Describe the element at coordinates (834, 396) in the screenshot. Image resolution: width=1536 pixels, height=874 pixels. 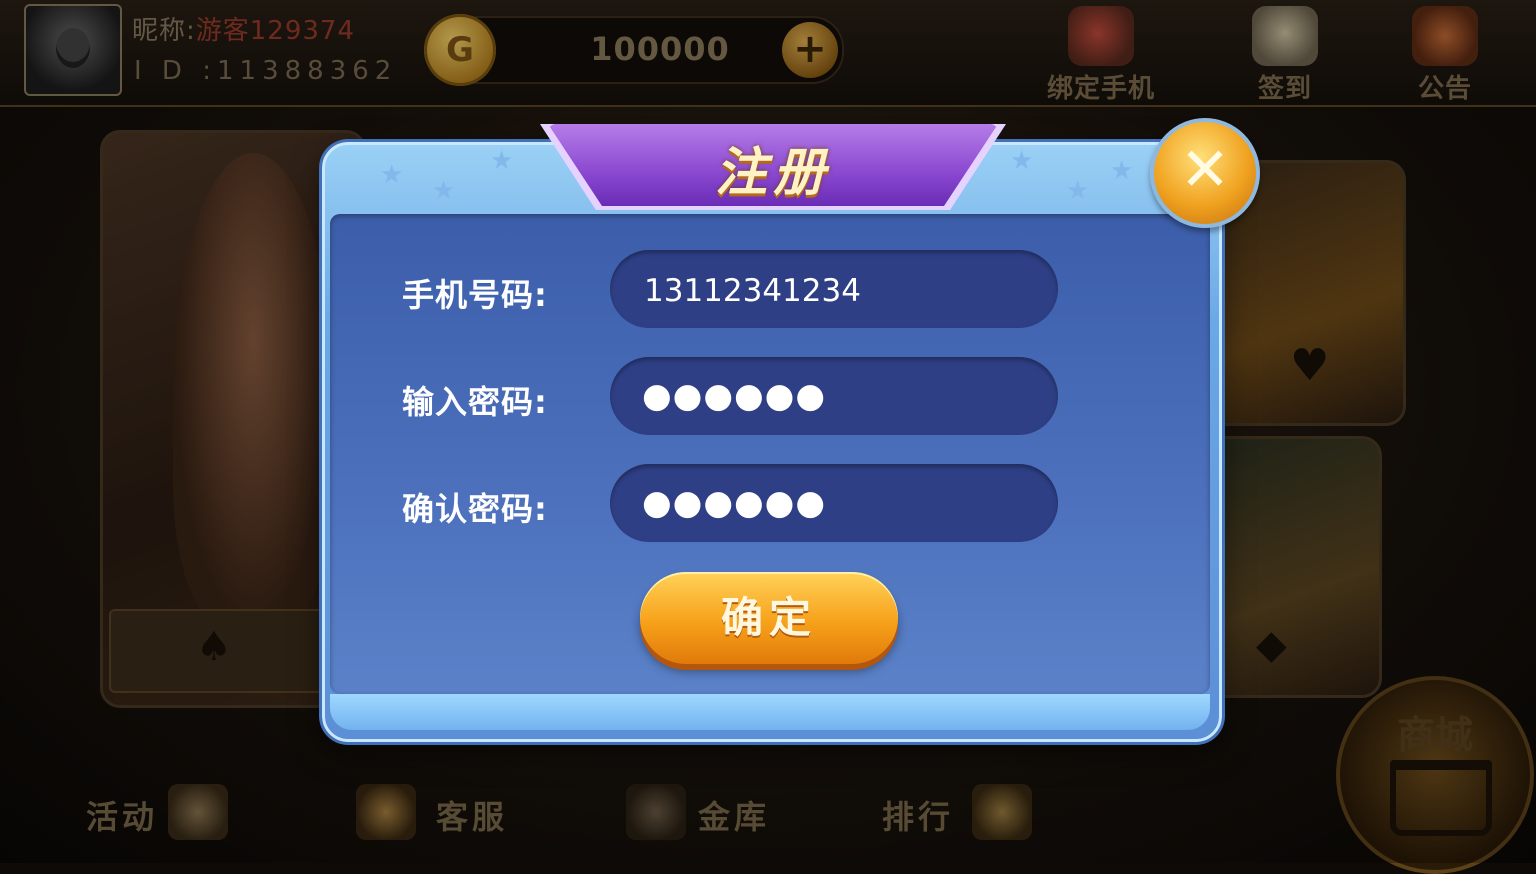
I see `password-input: ●●●●●●` at that location.